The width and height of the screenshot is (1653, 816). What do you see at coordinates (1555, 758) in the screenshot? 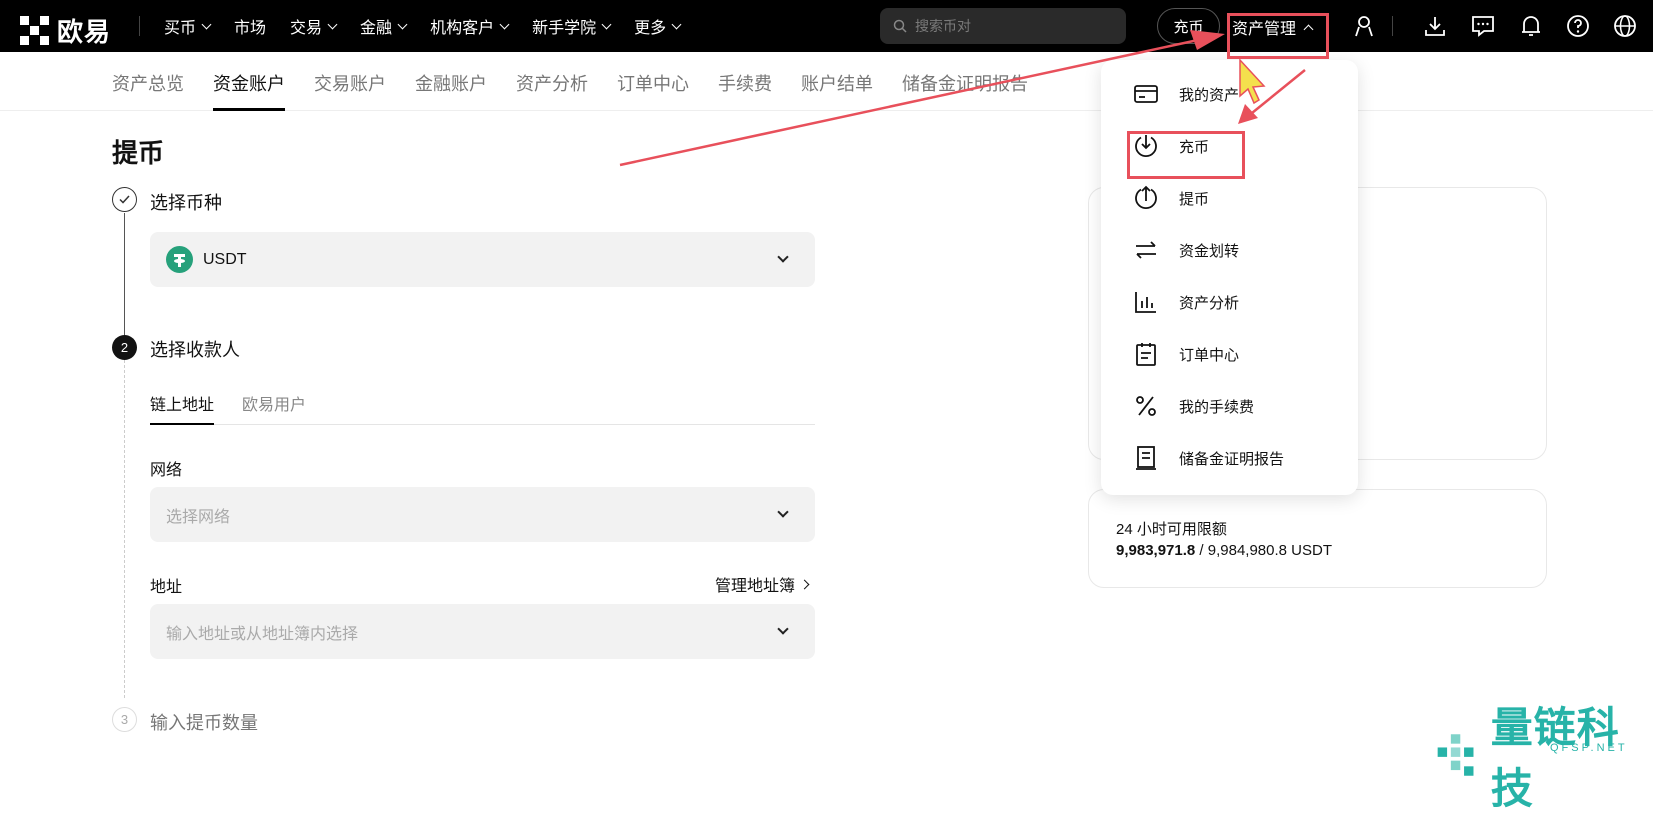
I see `watermark-text: 量链科技` at bounding box center [1555, 758].